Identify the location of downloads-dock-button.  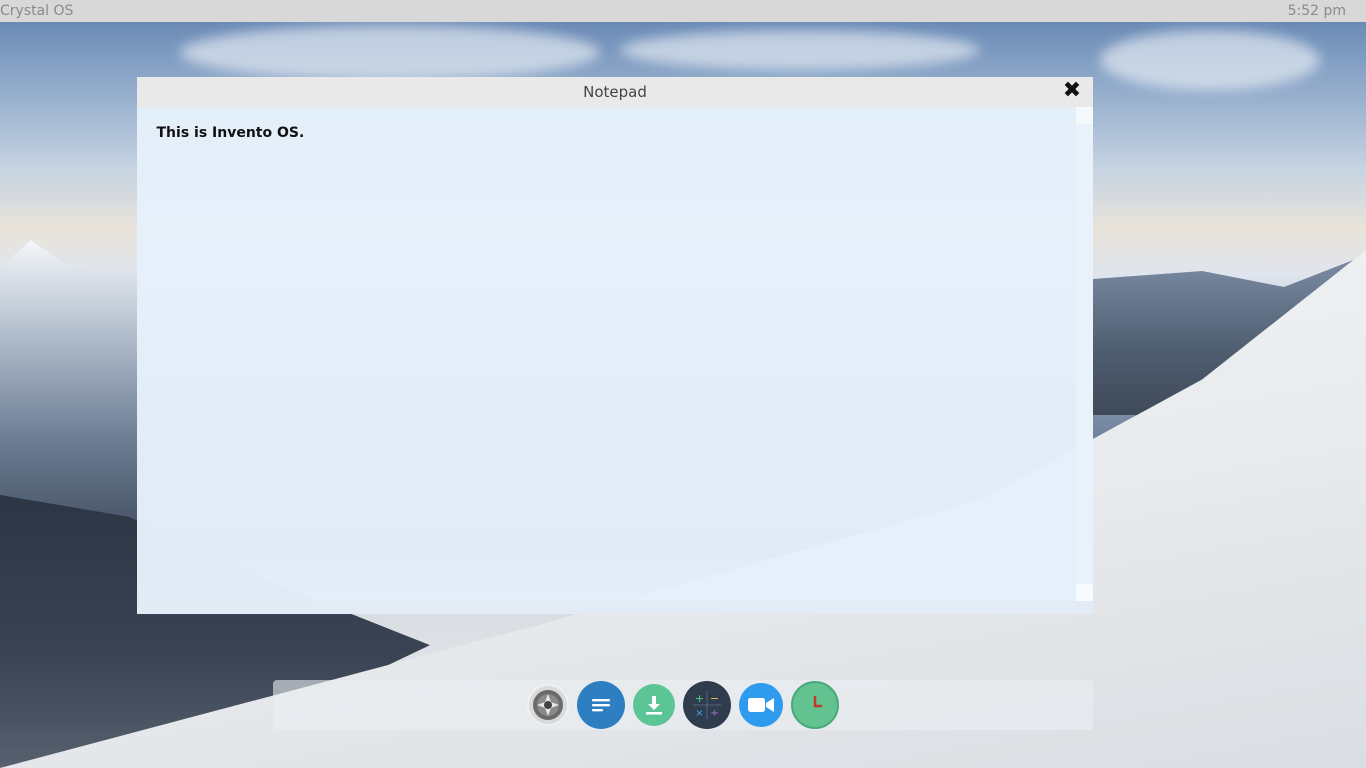
(654, 705).